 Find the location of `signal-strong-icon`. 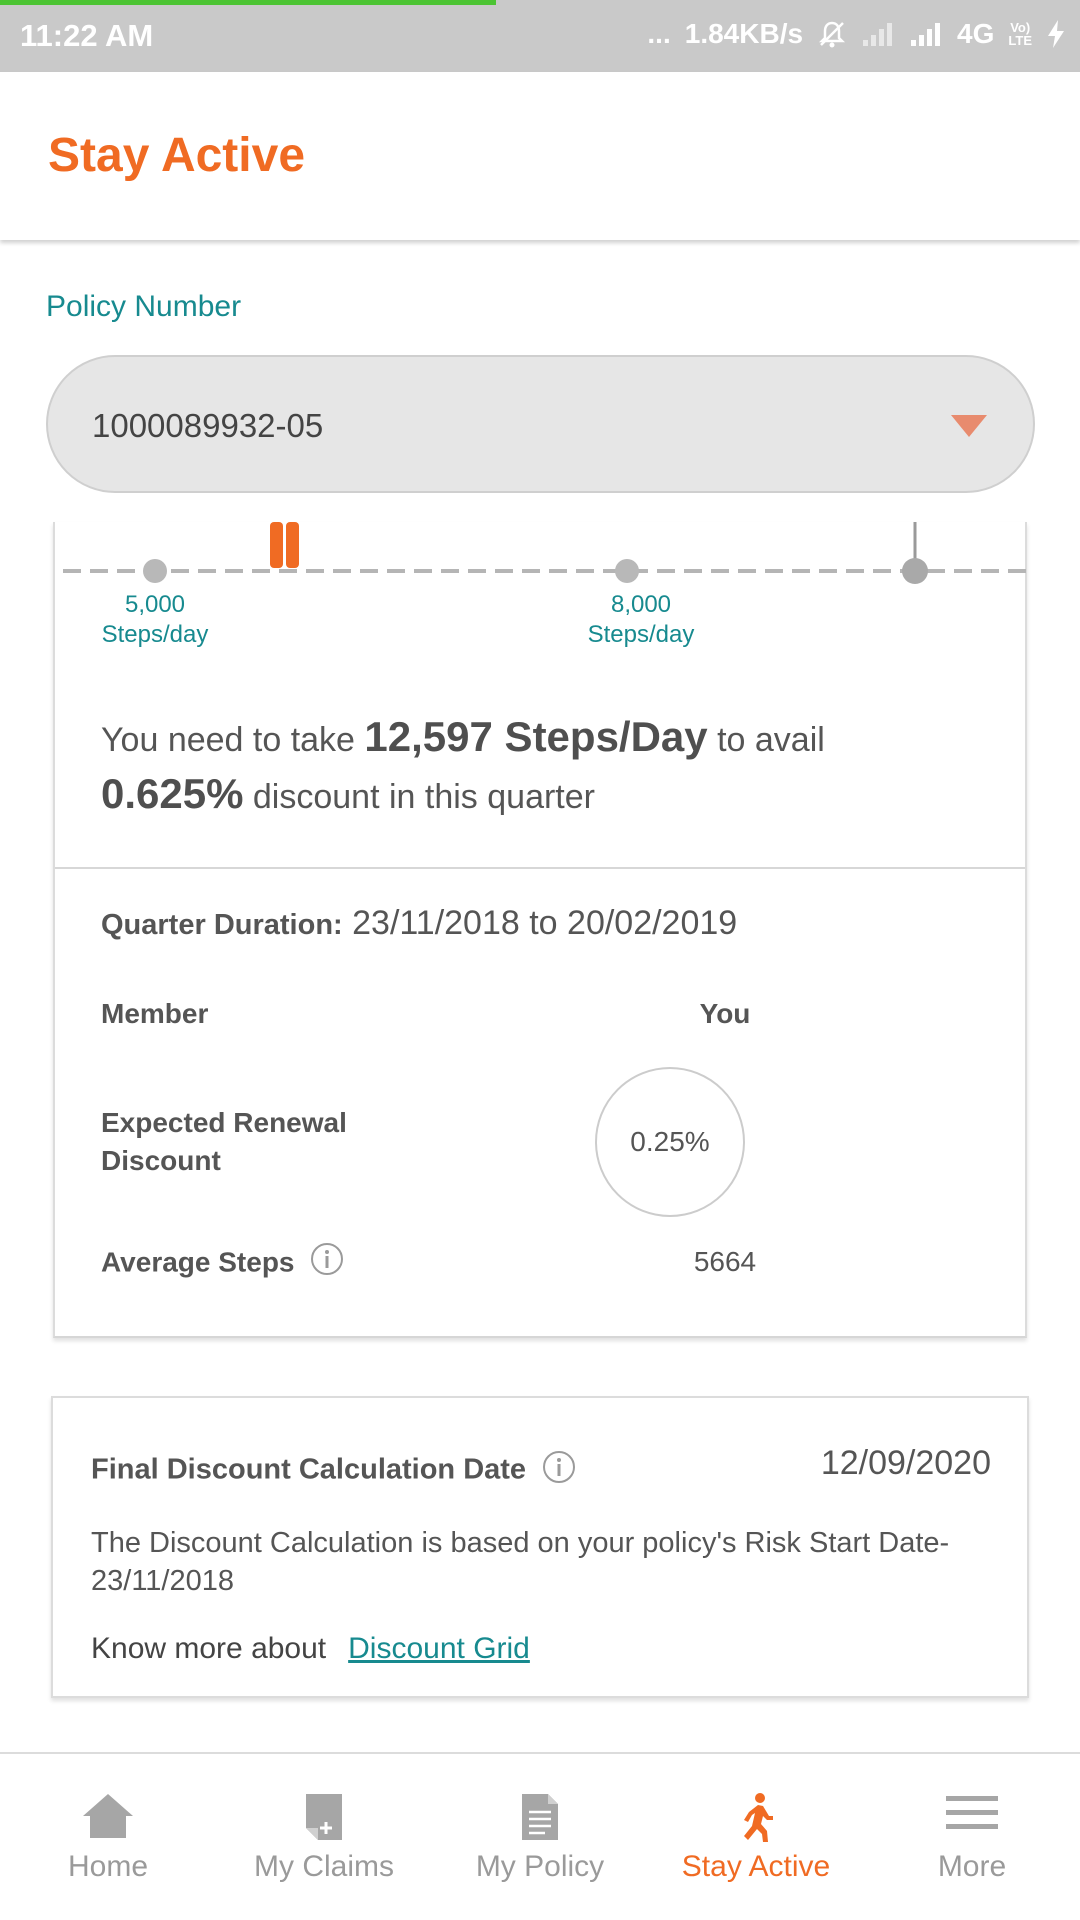

signal-strong-icon is located at coordinates (926, 34).